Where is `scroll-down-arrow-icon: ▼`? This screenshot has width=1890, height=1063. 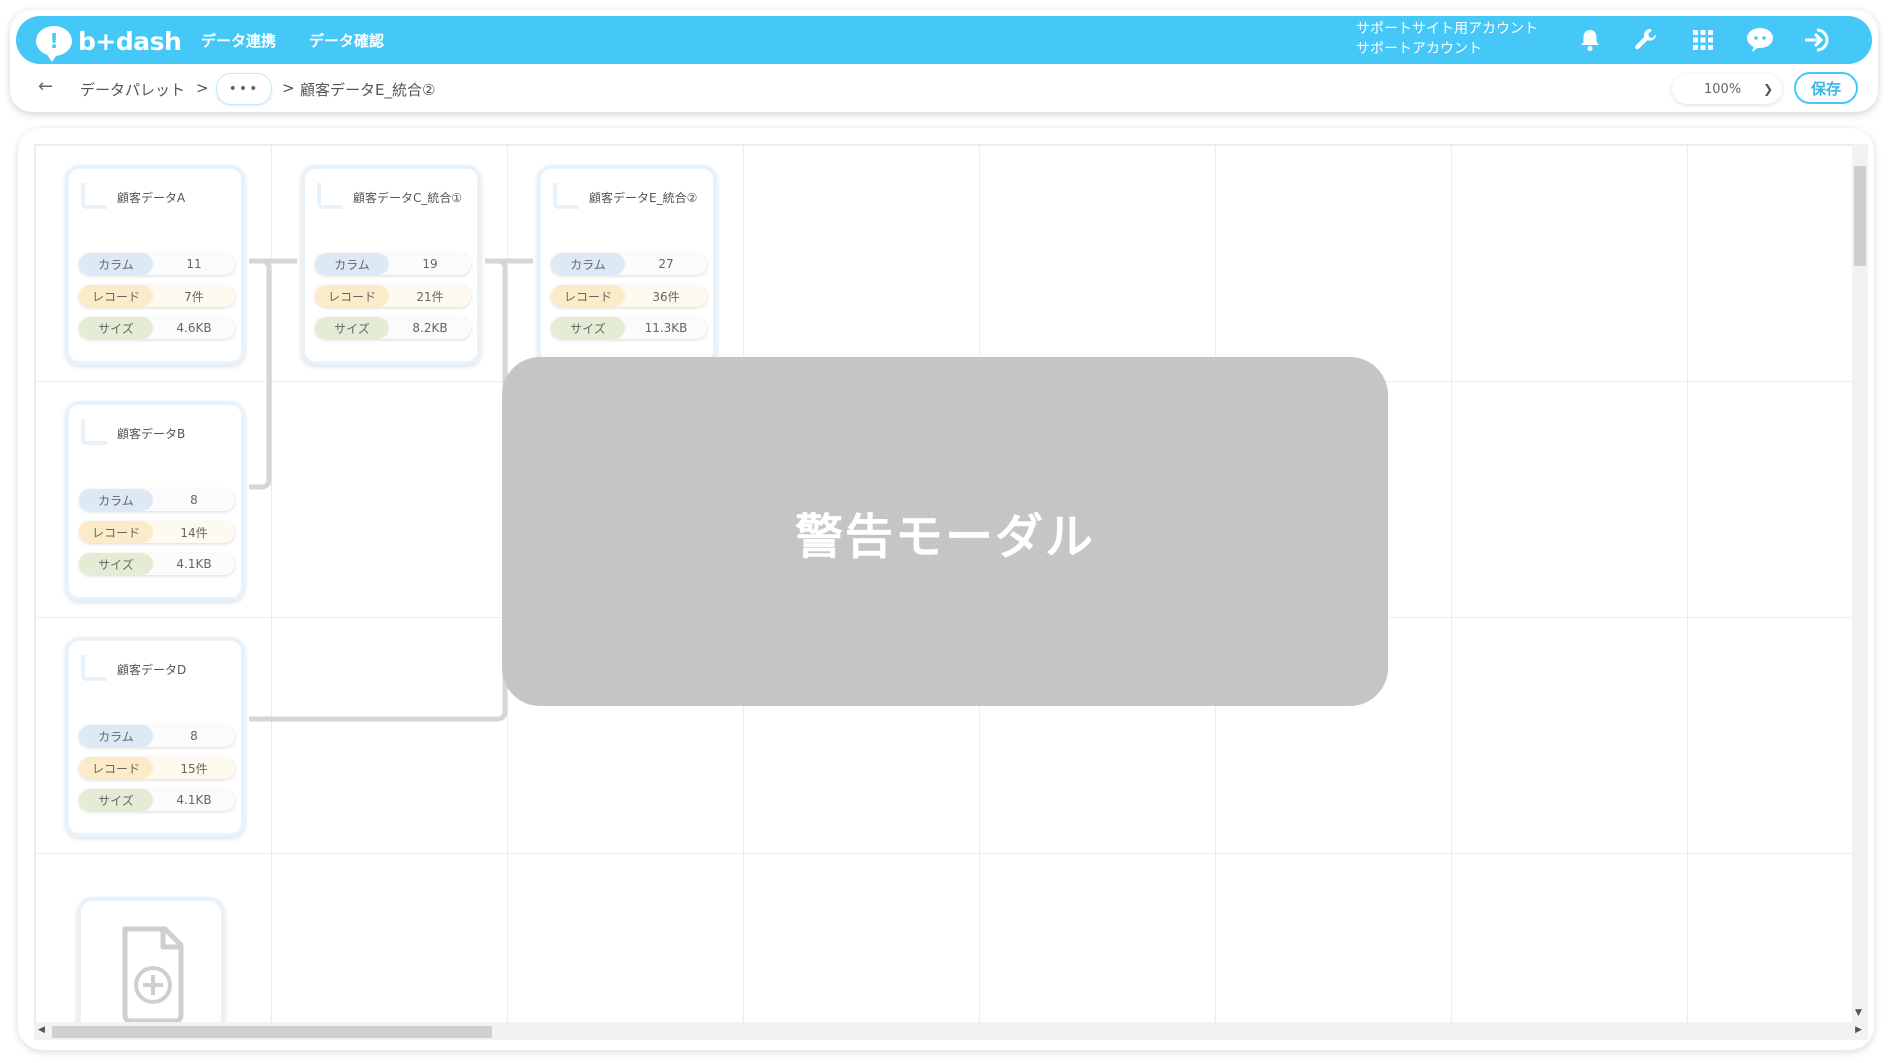
scroll-down-arrow-icon: ▼ is located at coordinates (1858, 1013).